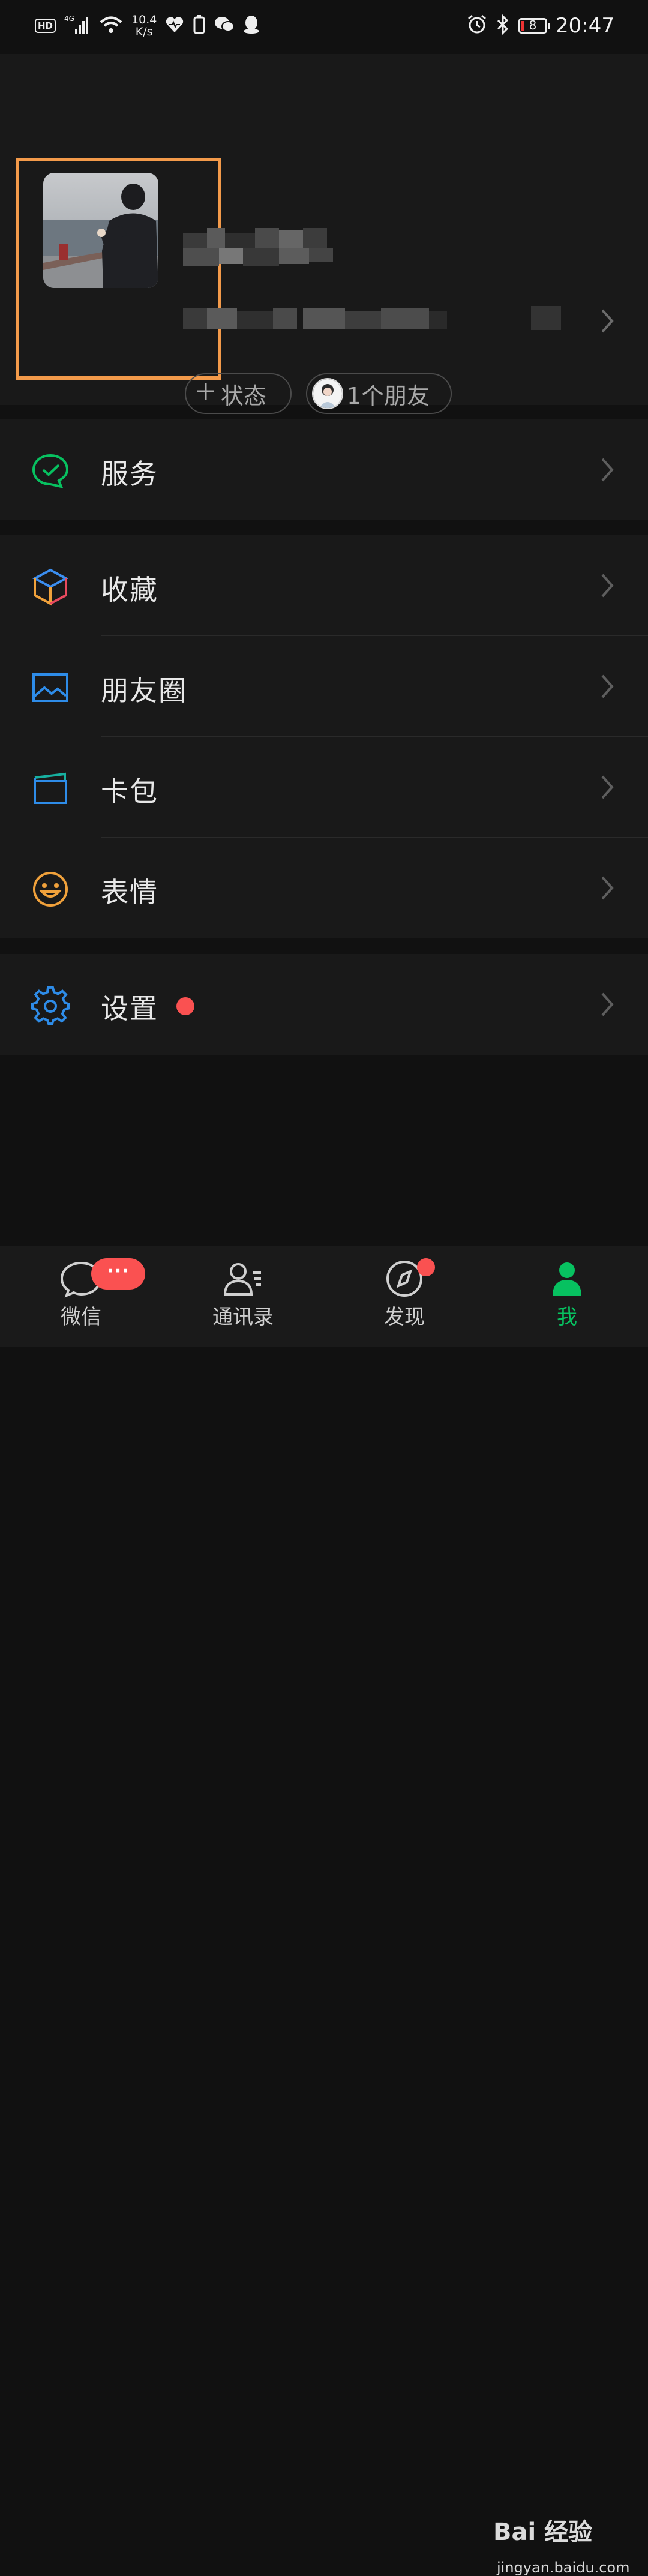 This screenshot has height=2576, width=648. I want to click on bluetooth-icon, so click(503, 25).